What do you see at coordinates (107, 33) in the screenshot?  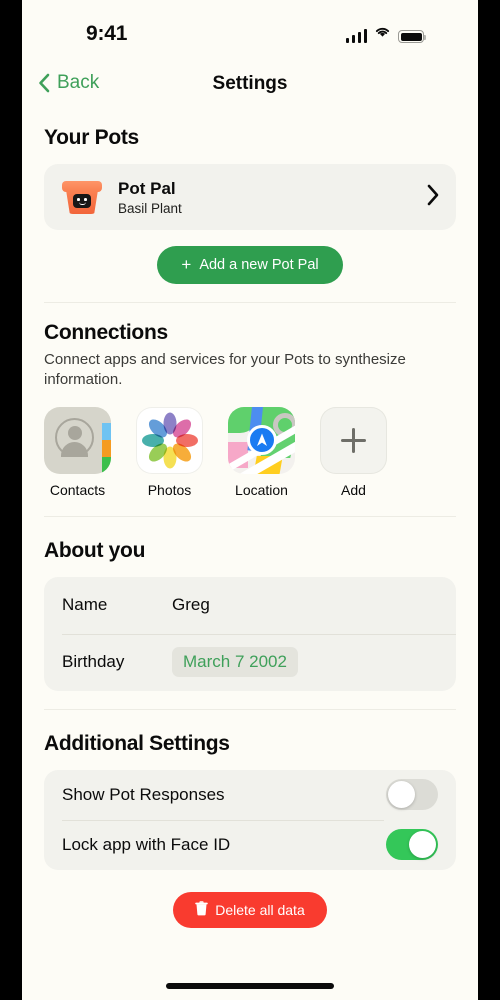 I see `status-time: 9:41` at bounding box center [107, 33].